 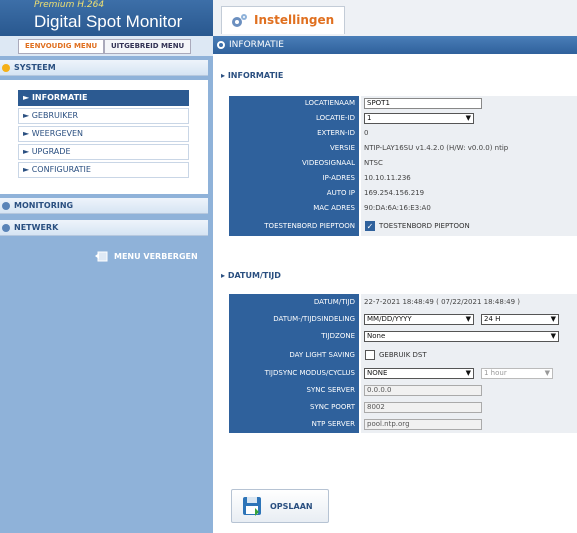 What do you see at coordinates (294, 208) in the screenshot?
I see `label-mac: MAC ADRES` at bounding box center [294, 208].